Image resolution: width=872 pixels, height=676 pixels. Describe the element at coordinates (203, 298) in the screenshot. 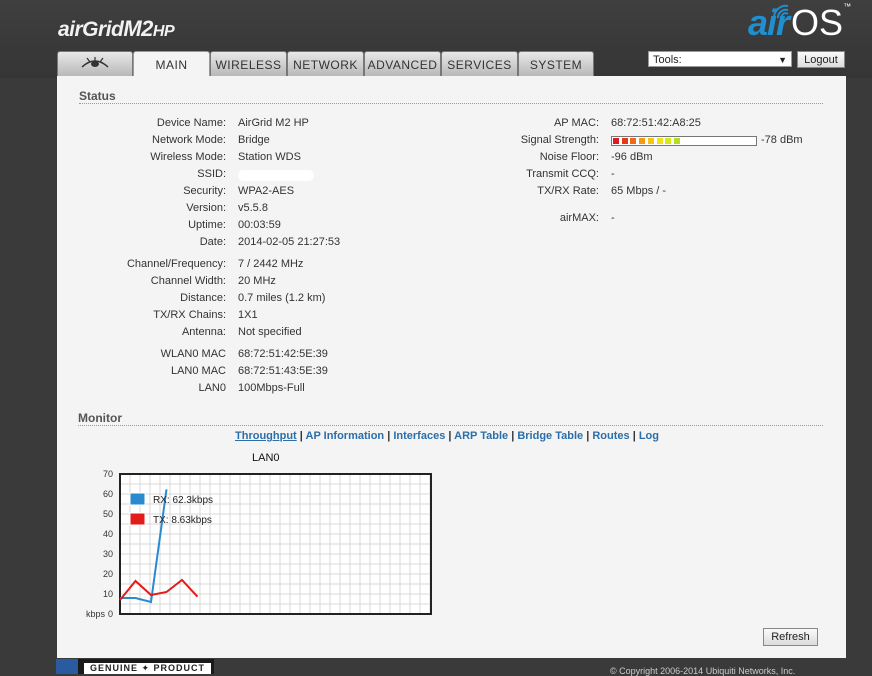

I see `status-label: Distance:` at that location.